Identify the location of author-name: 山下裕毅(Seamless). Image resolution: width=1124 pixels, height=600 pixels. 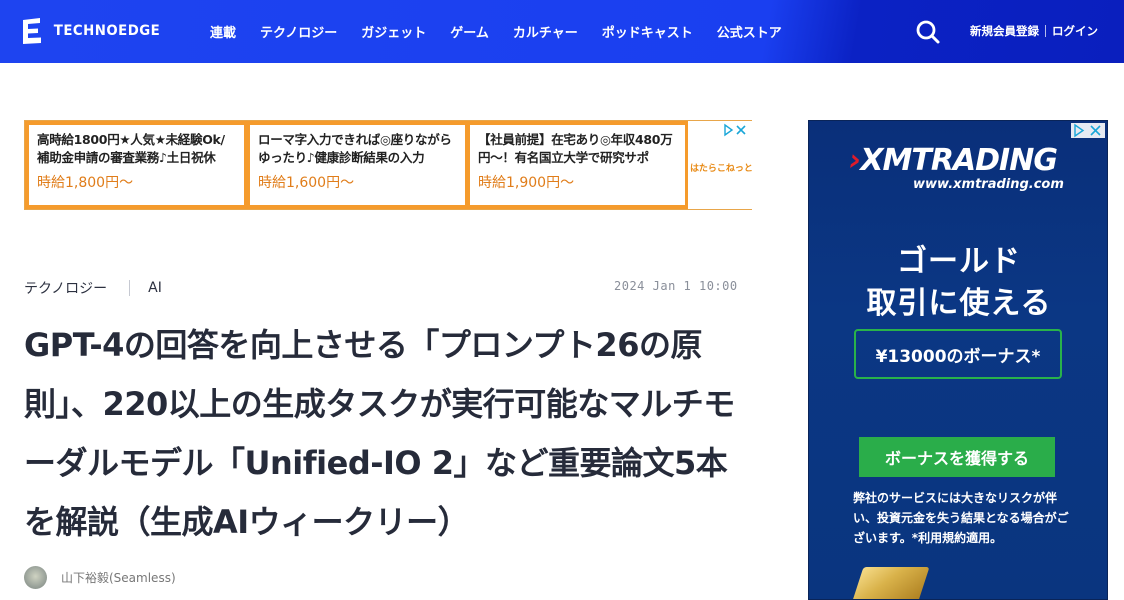
(118, 577).